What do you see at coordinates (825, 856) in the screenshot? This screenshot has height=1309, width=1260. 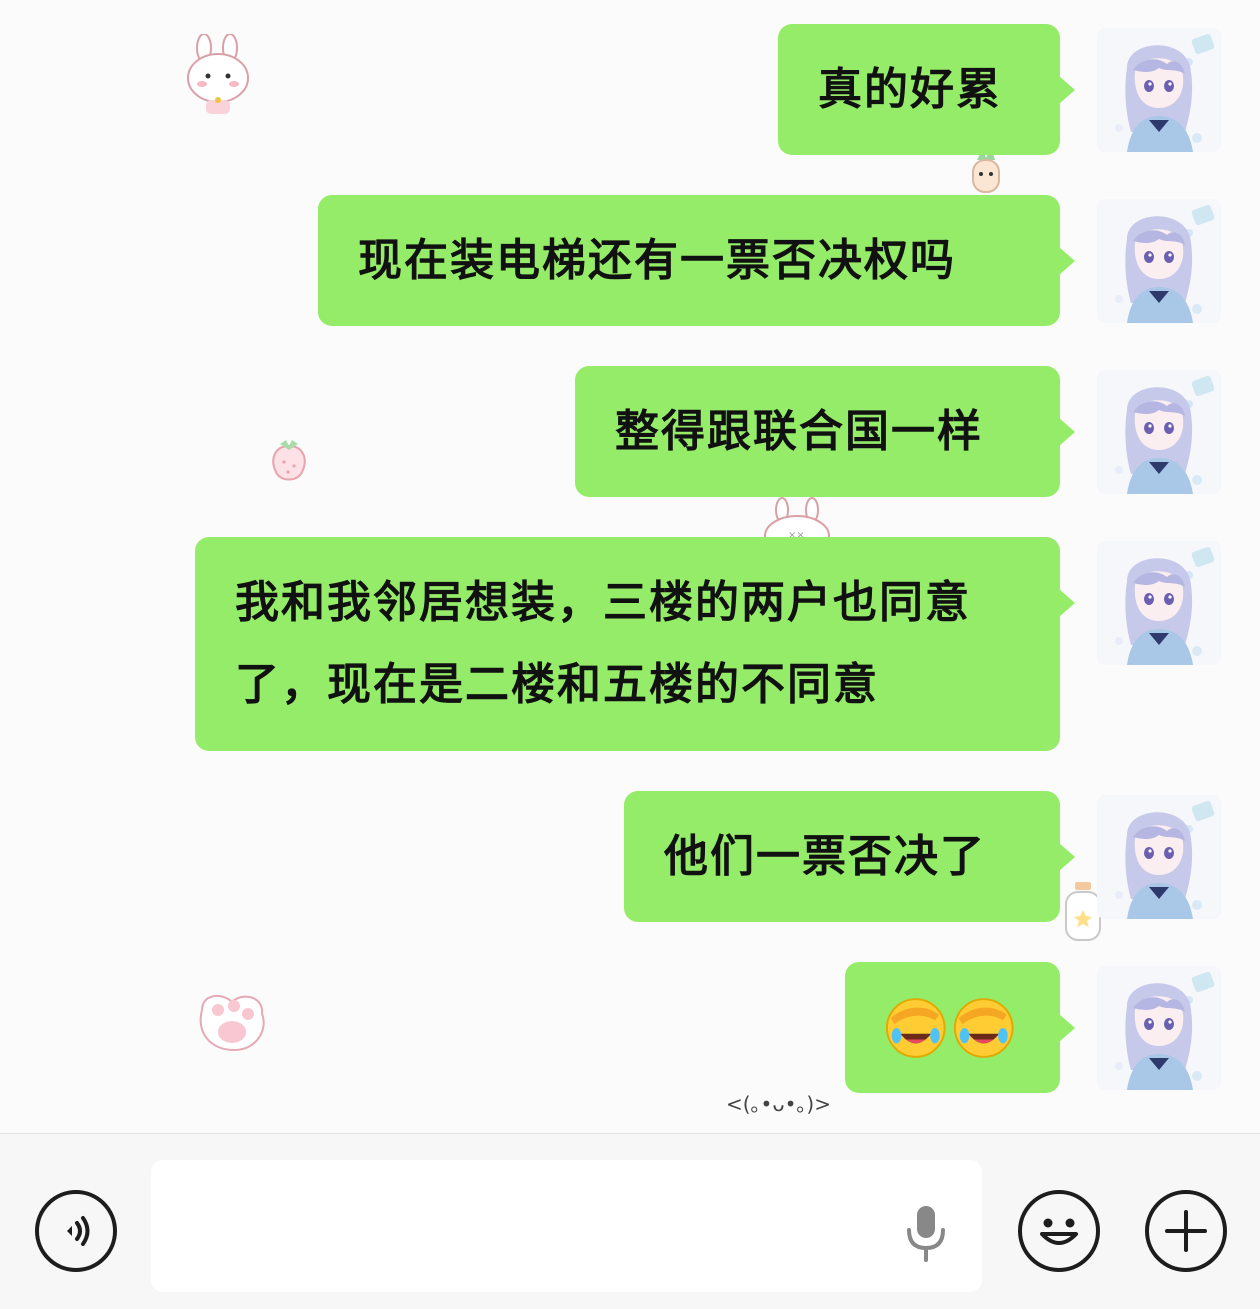 I see `message-text: 他们一票否决了` at bounding box center [825, 856].